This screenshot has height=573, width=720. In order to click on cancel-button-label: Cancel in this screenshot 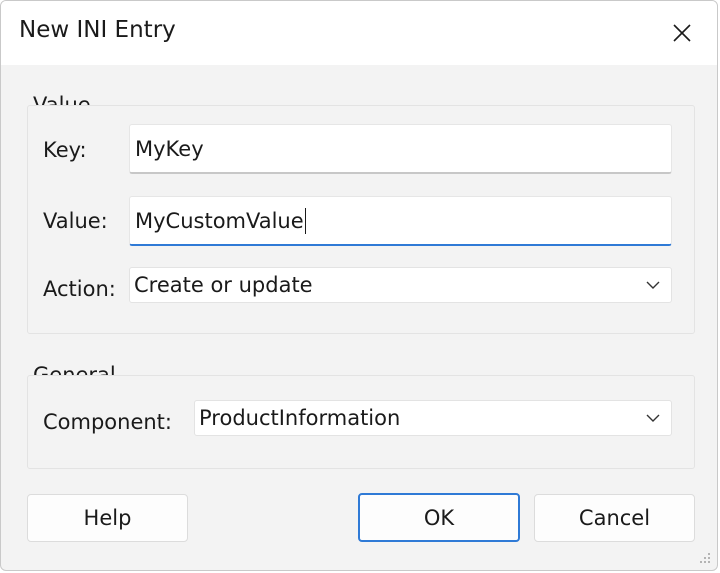, I will do `click(614, 518)`.